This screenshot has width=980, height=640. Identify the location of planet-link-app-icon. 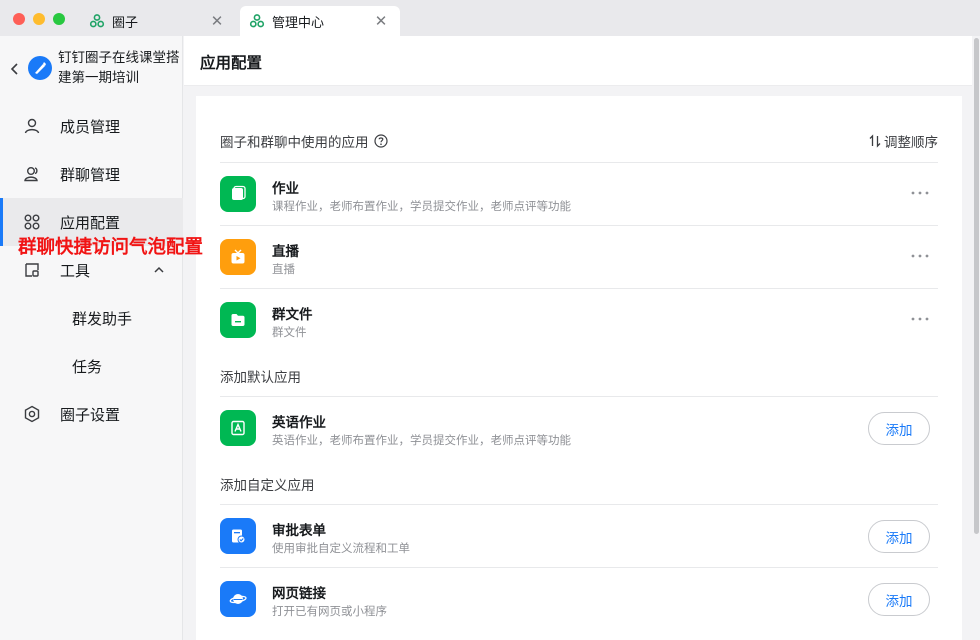
(238, 599).